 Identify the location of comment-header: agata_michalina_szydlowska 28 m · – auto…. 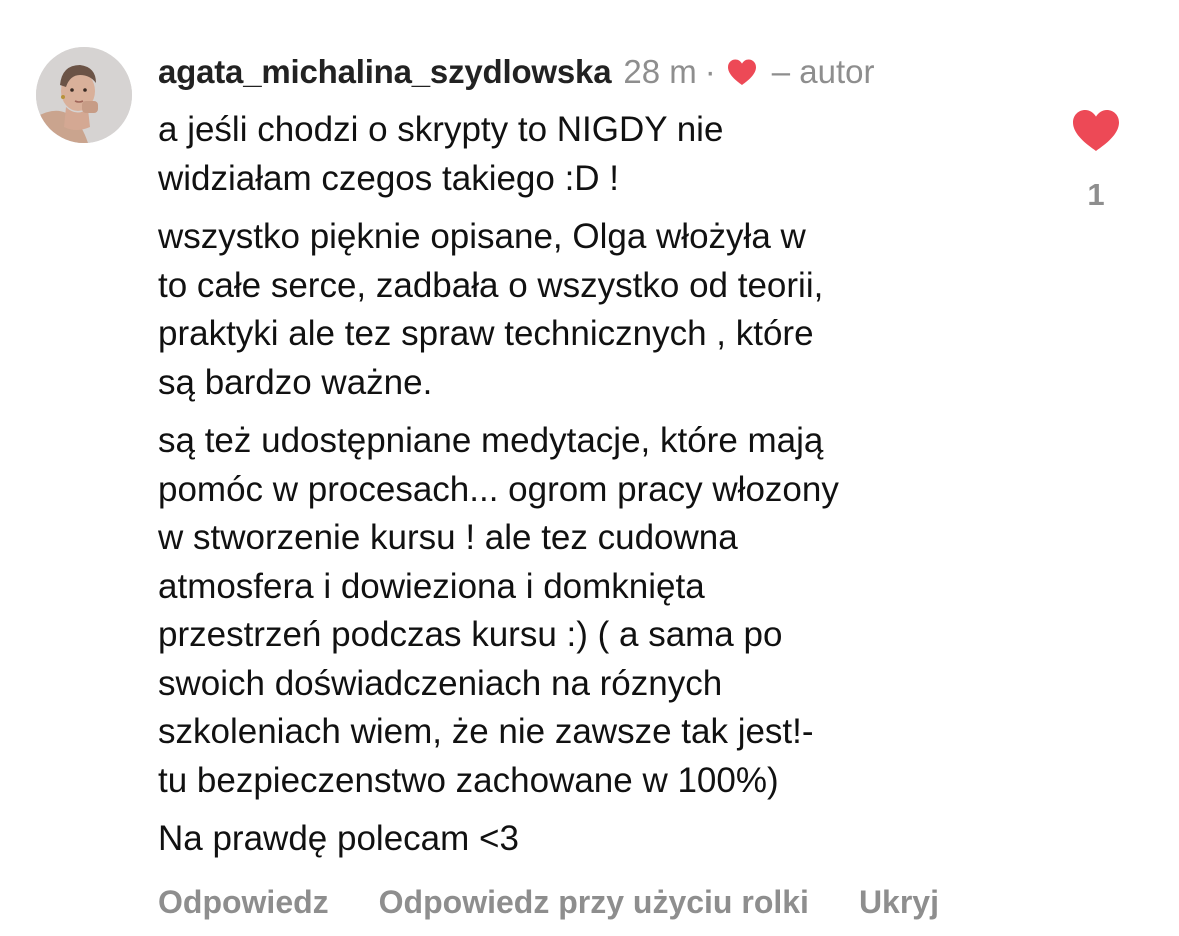
(608, 72).